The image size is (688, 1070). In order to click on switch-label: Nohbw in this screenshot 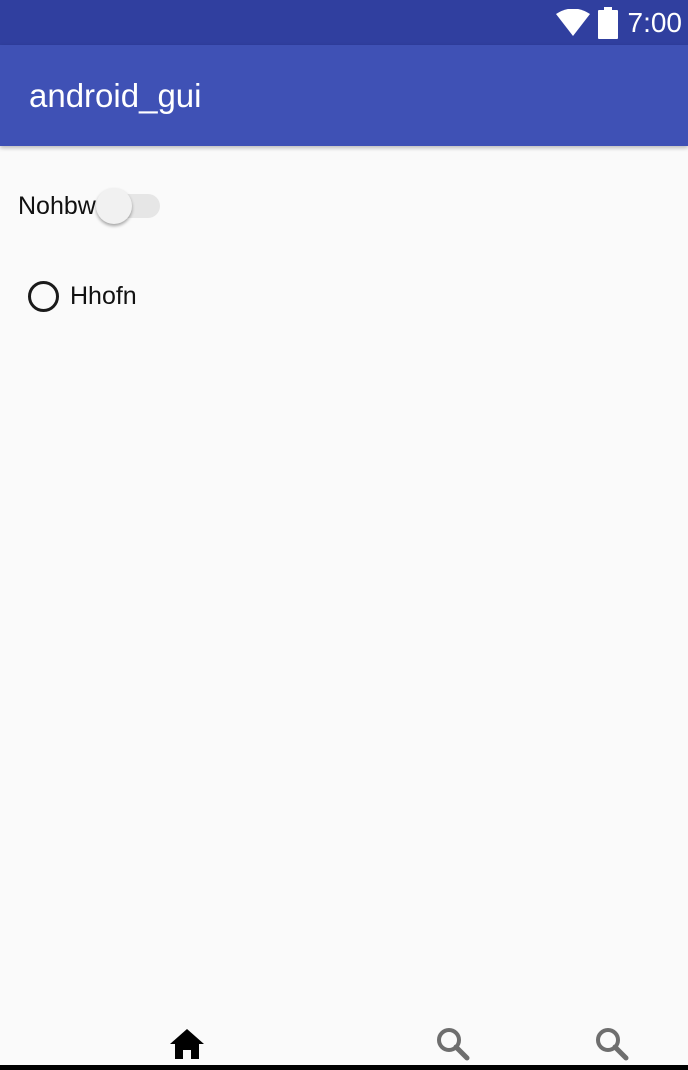, I will do `click(57, 205)`.